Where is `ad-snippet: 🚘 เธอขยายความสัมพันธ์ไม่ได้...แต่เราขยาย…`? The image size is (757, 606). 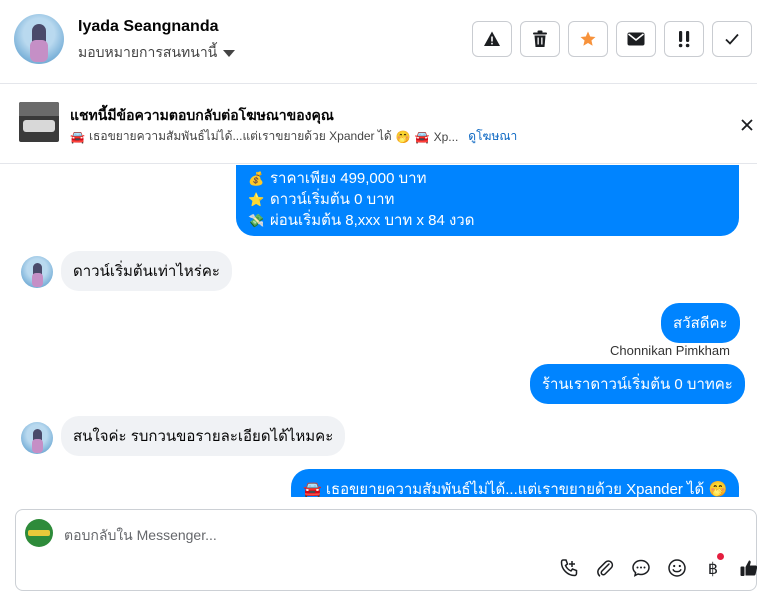 ad-snippet: 🚘 เธอขยายความสัมพันธ์ไม่ได้...แต่เราขยาย… is located at coordinates (293, 136).